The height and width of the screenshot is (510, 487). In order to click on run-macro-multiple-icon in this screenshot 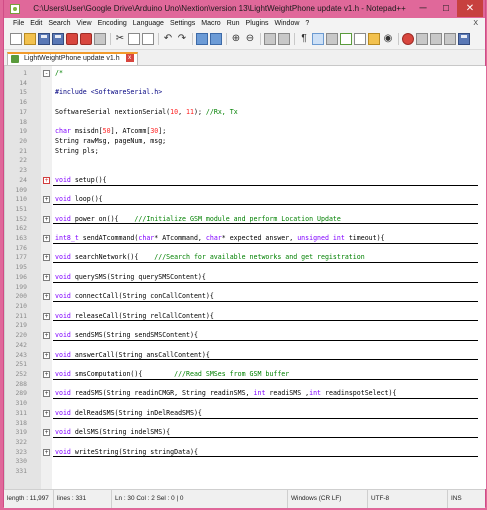, I will do `click(450, 39)`.